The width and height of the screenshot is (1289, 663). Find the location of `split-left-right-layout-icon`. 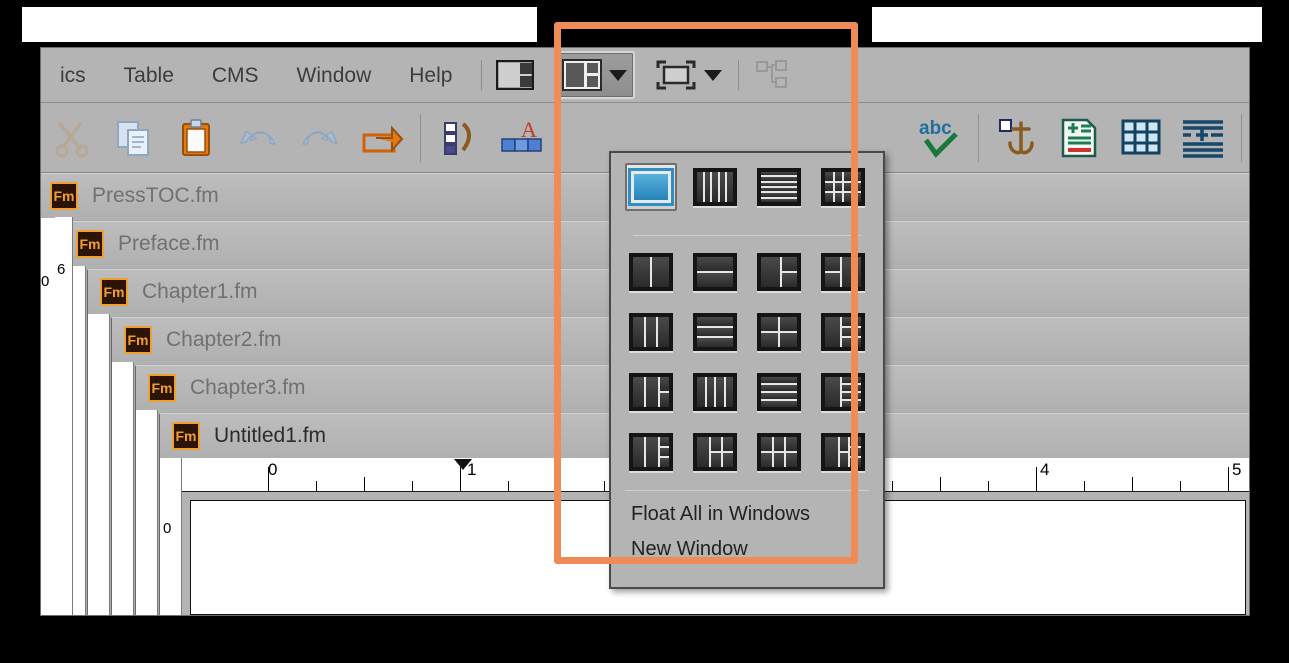

split-left-right-layout-icon is located at coordinates (843, 272).